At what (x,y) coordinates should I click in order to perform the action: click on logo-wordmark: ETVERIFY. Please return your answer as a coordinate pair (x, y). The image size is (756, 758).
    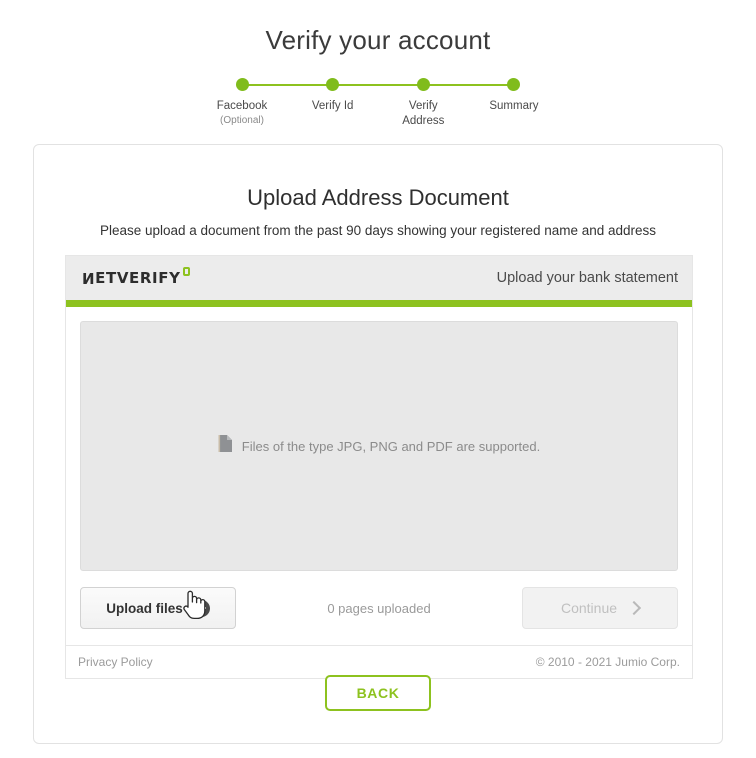
    Looking at the image, I should click on (138, 278).